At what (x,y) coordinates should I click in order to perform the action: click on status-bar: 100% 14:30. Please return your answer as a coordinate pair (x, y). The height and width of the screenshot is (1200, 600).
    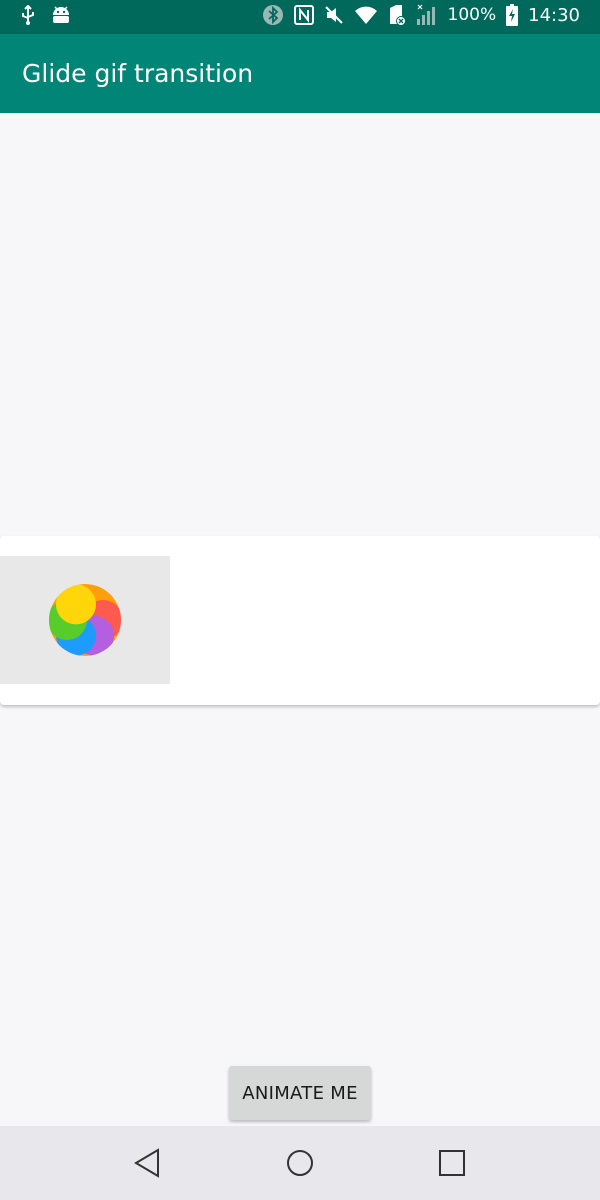
    Looking at the image, I should click on (300, 17).